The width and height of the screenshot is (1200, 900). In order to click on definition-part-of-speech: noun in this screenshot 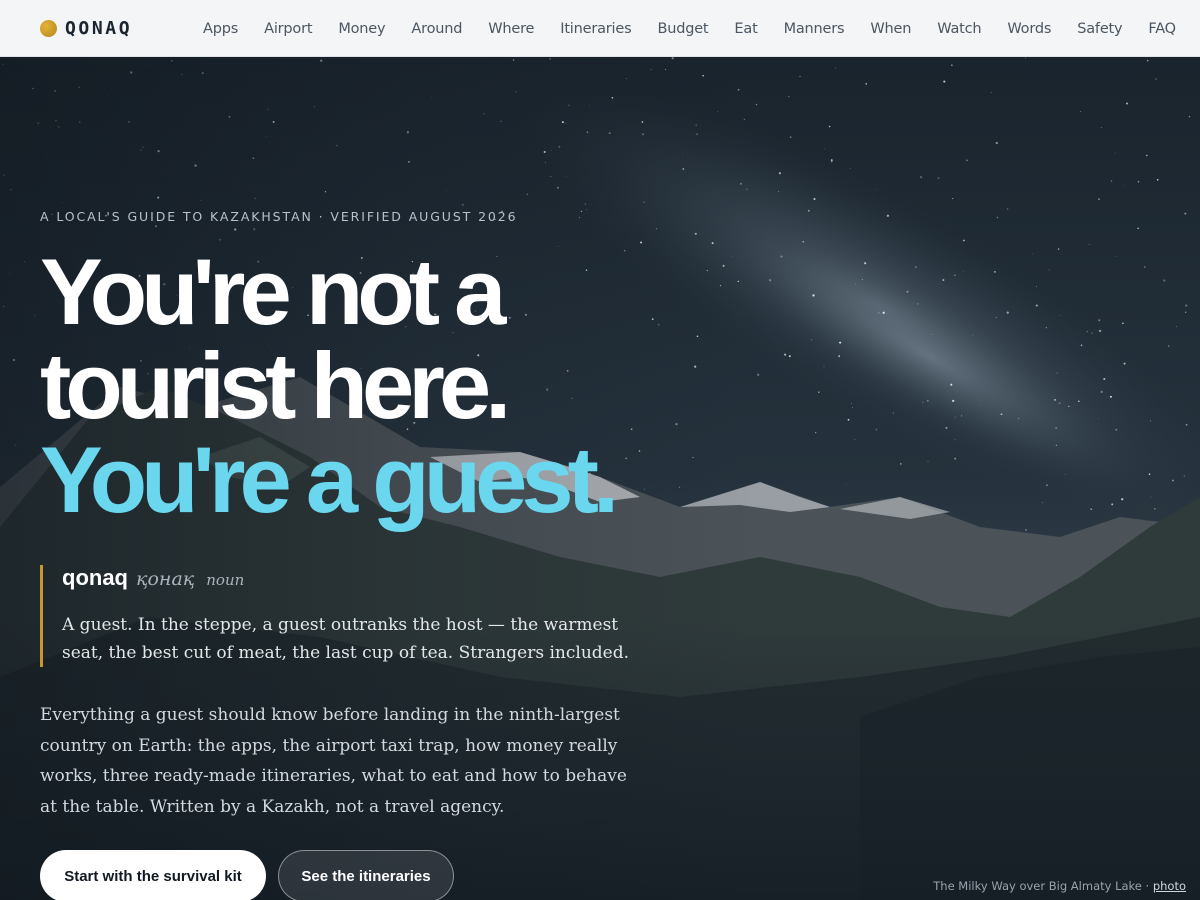, I will do `click(225, 580)`.